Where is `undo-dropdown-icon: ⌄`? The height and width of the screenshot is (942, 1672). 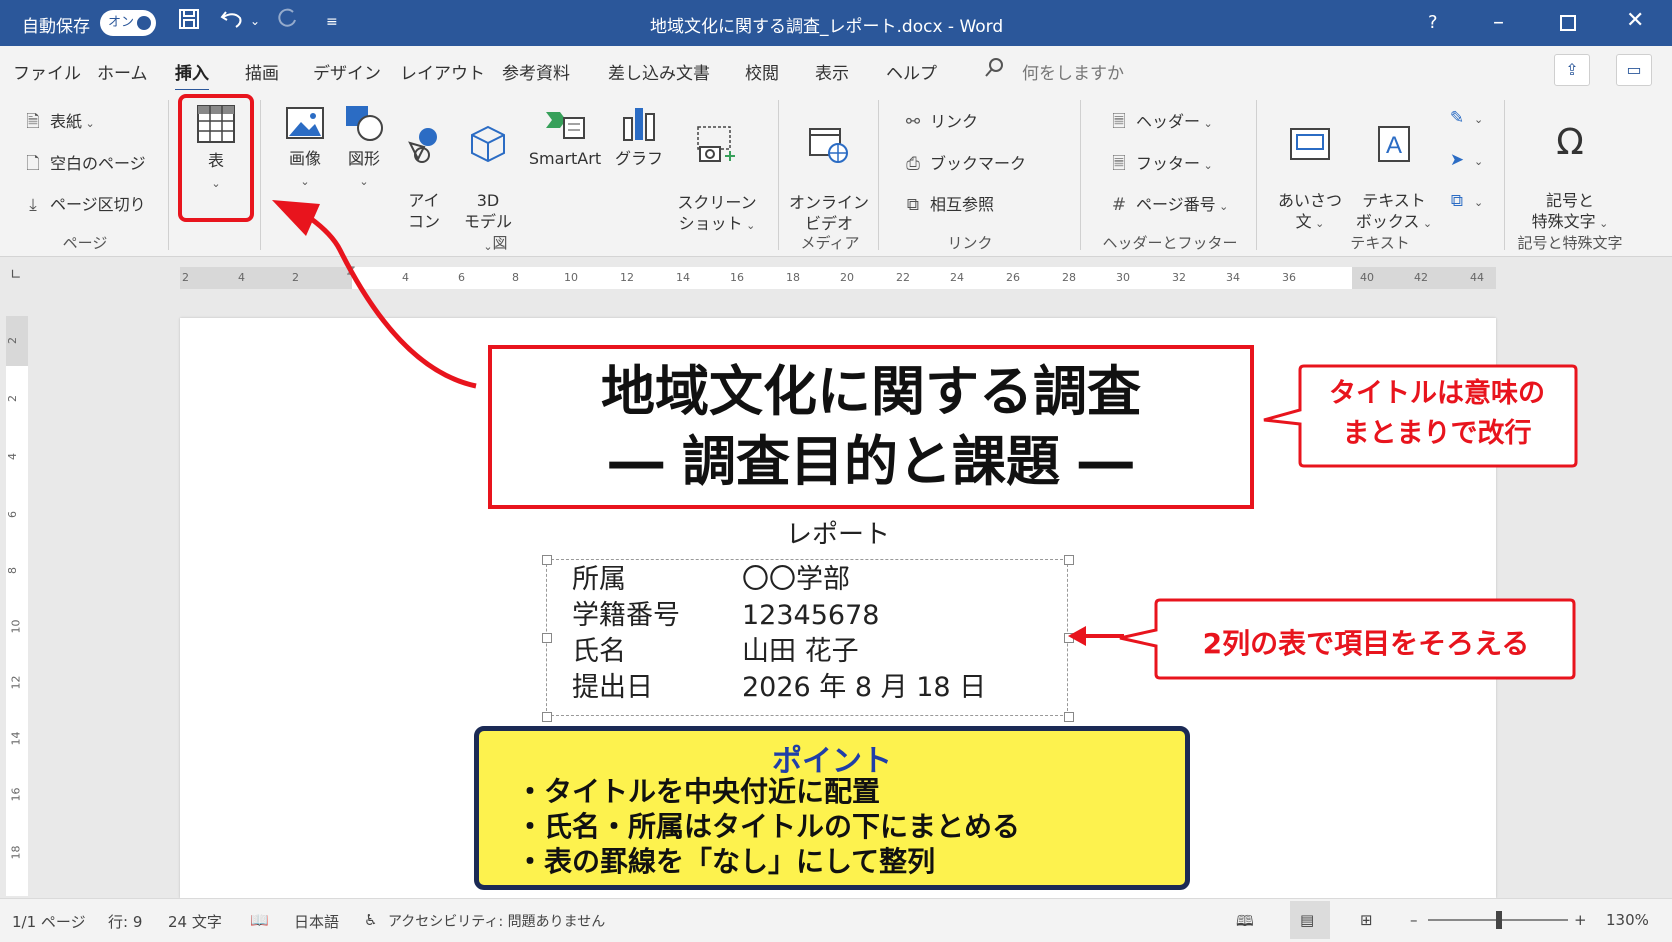 undo-dropdown-icon: ⌄ is located at coordinates (255, 21).